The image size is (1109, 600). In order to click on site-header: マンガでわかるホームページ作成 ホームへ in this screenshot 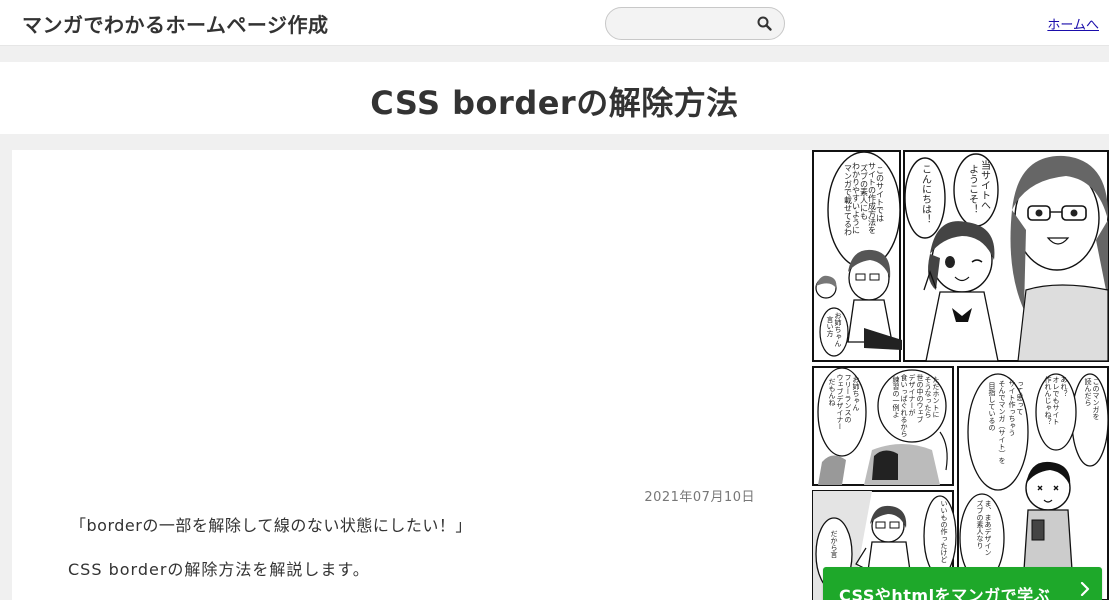, I will do `click(554, 23)`.